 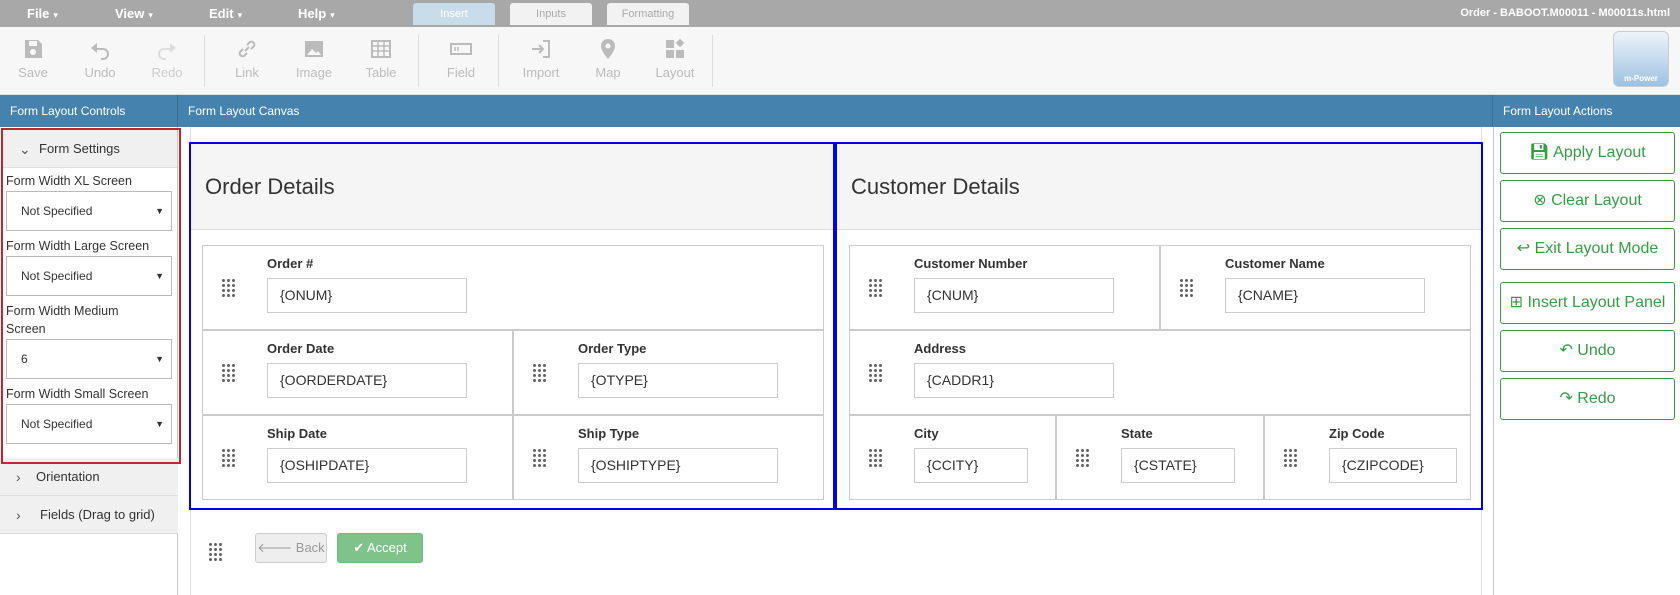 I want to click on apply-layout-button: 💾︎ Apply Layout, so click(x=1587, y=153).